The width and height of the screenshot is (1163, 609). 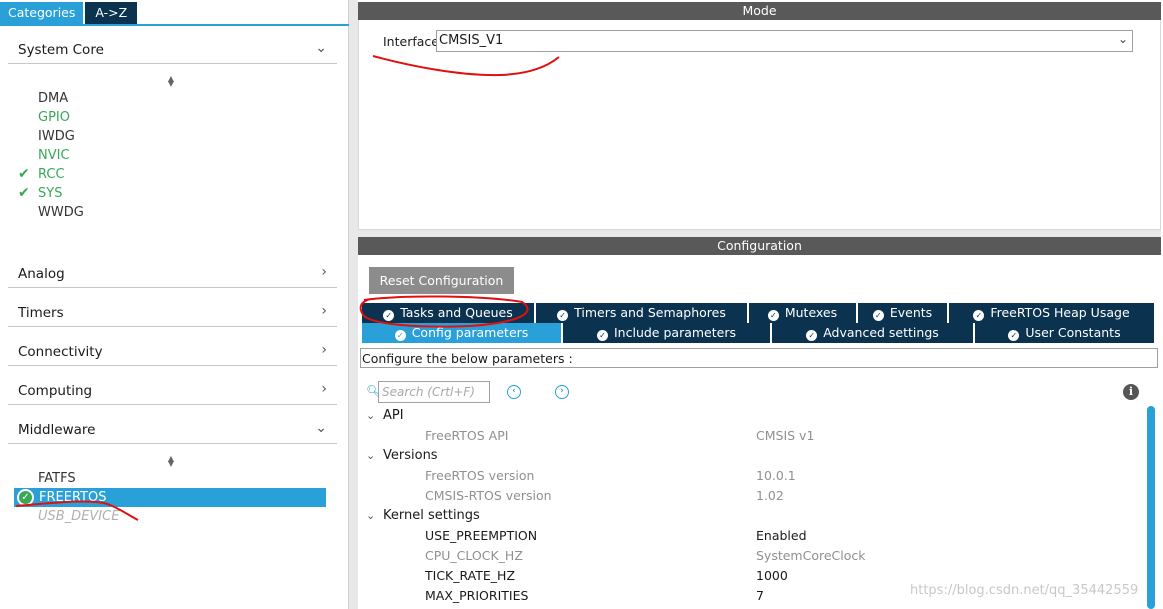 What do you see at coordinates (470, 332) in the screenshot?
I see `tab-label: Config parameters` at bounding box center [470, 332].